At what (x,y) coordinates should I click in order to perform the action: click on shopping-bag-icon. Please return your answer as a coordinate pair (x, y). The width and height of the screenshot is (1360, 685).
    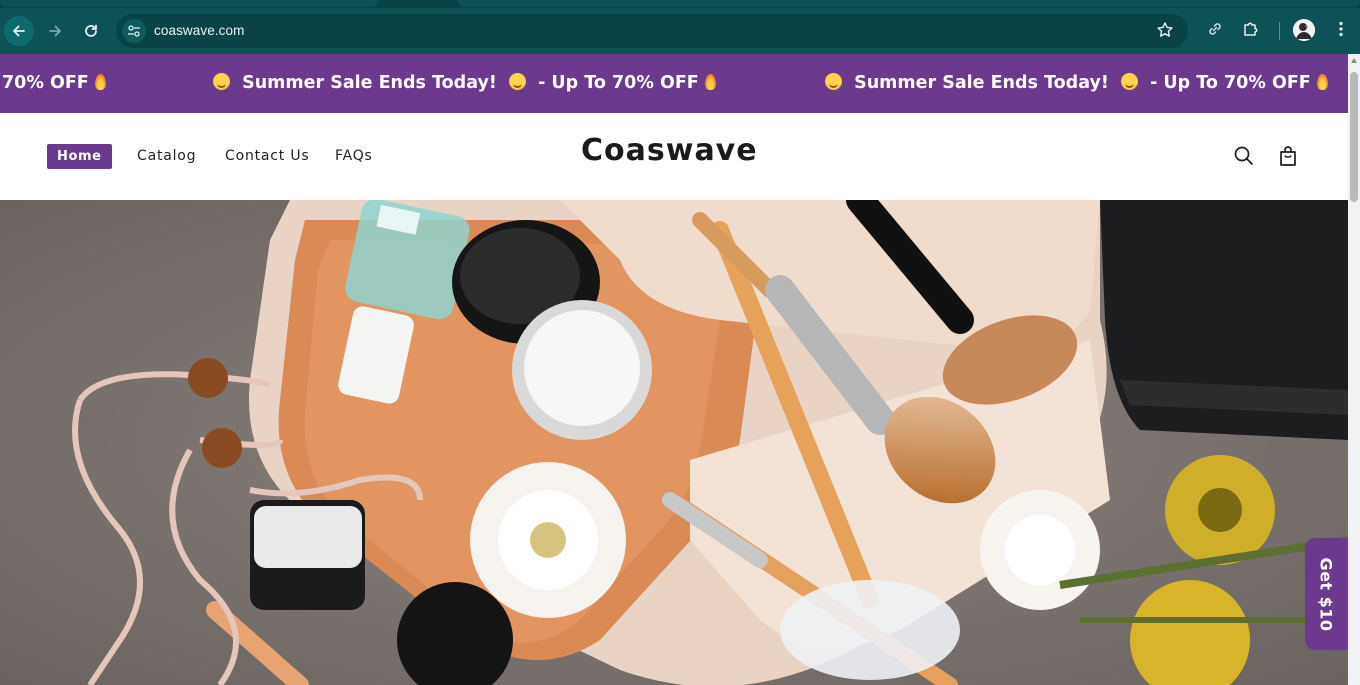
    Looking at the image, I should click on (1288, 156).